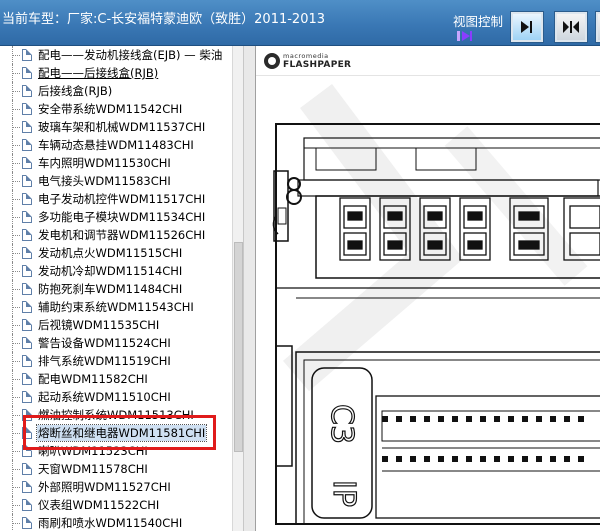 The width and height of the screenshot is (600, 531). I want to click on panel-splitter, so click(249, 288).